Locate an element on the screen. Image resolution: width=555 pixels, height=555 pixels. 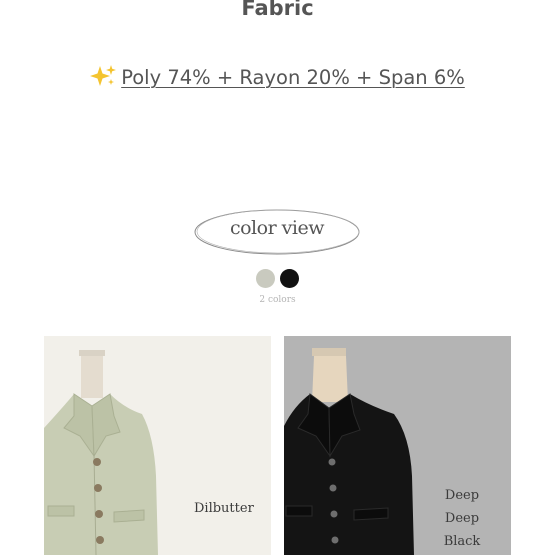
fabric-composition: Poly 74% + Rayon 20% + Span 6% is located at coordinates (277, 76).